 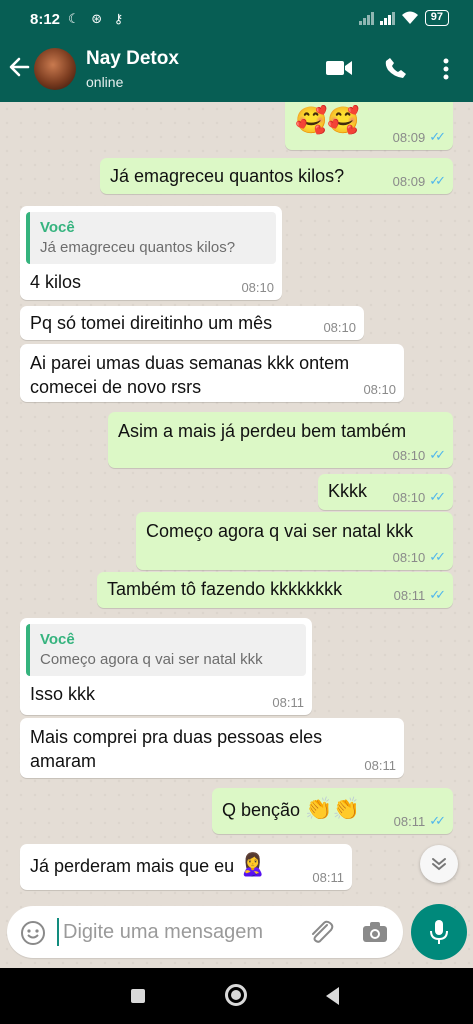 I want to click on message-composer, so click(x=205, y=932).